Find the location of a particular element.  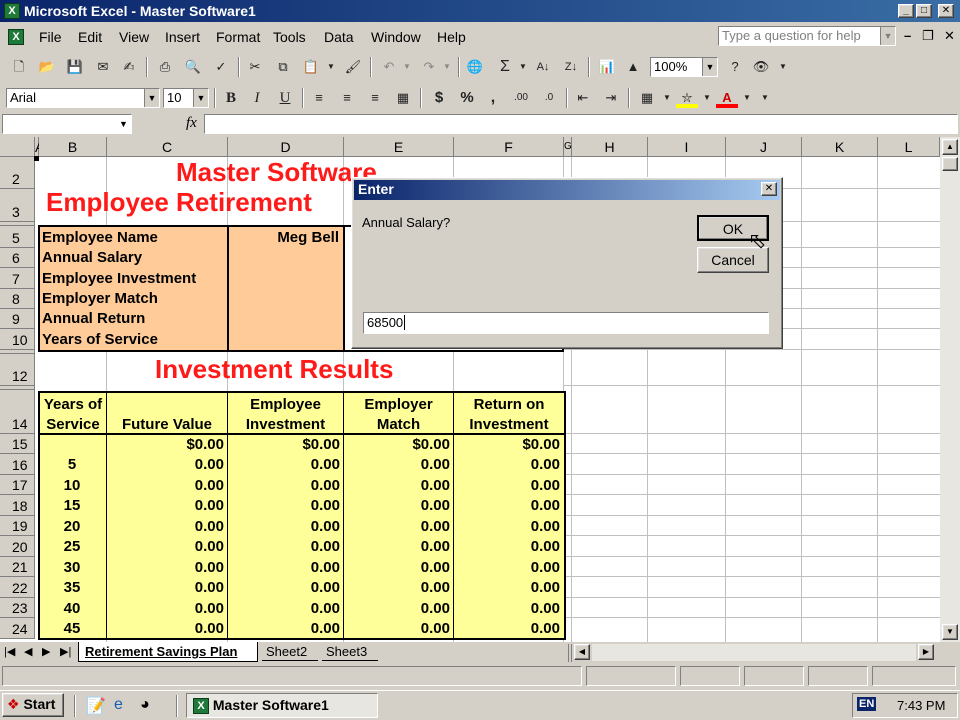

taskbar-excel-button: X Master Software1 is located at coordinates (282, 705).